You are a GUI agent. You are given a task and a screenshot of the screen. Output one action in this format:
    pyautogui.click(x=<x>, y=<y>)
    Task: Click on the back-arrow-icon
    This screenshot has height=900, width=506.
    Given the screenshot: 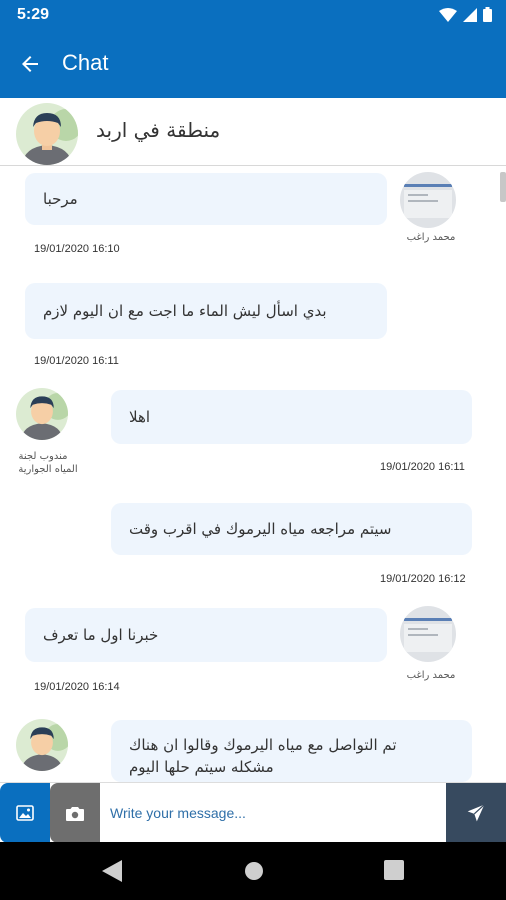 What is the action you would take?
    pyautogui.click(x=30, y=64)
    